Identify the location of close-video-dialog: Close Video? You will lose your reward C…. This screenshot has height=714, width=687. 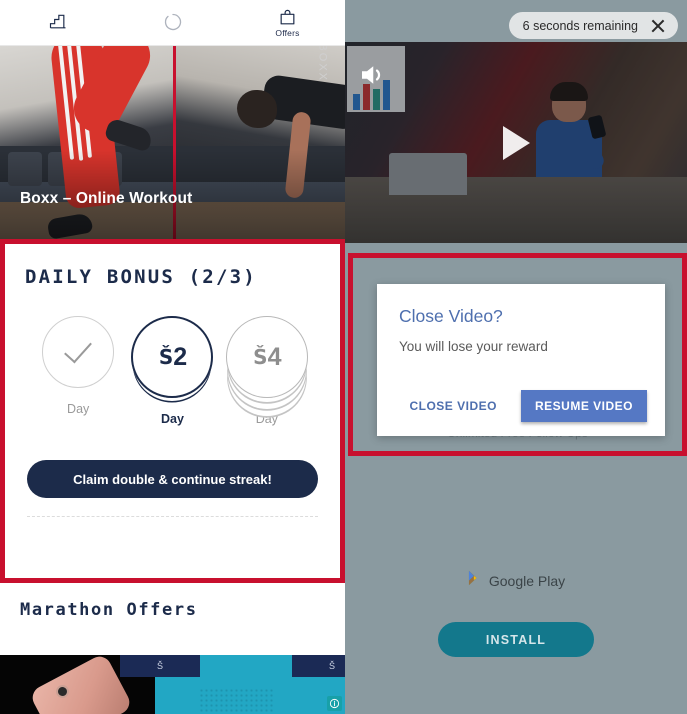
(521, 360).